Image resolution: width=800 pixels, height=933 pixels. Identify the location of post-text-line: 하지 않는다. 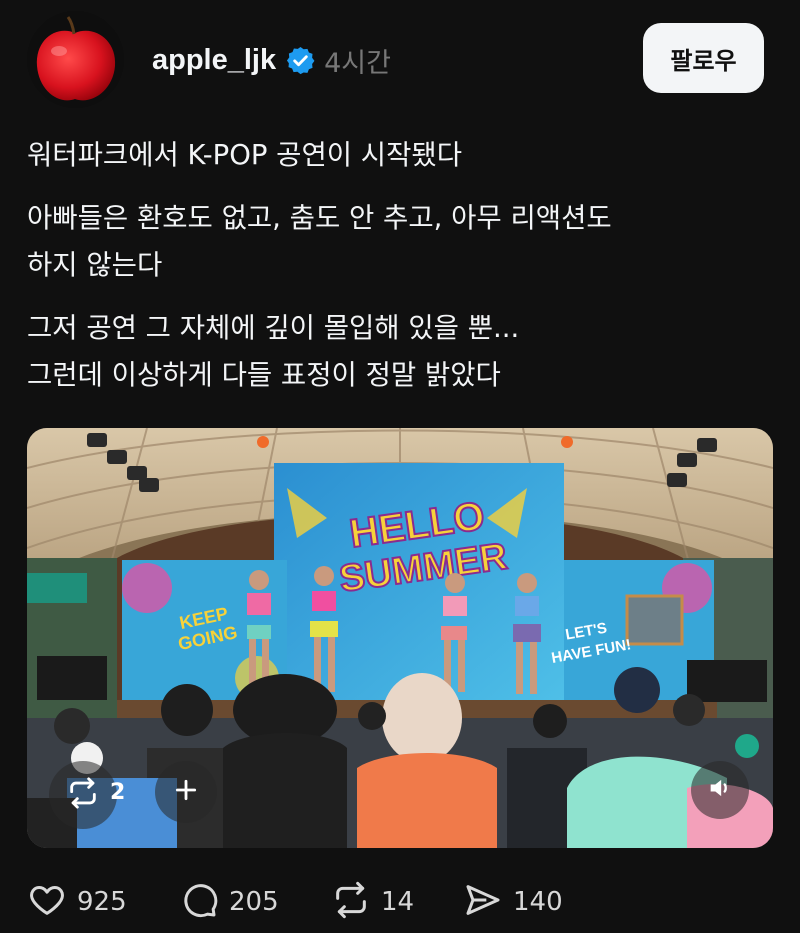
(95, 265).